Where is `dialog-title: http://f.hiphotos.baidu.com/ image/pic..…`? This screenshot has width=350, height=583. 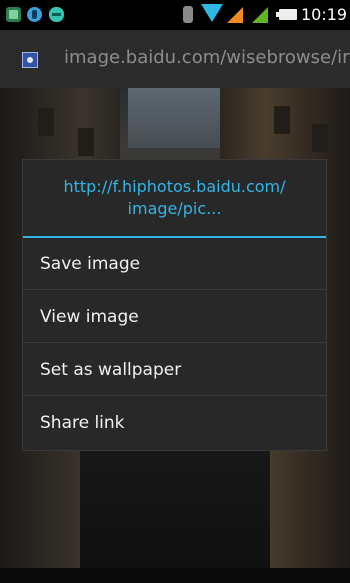
dialog-title: http://f.hiphotos.baidu.com/ image/pic..… is located at coordinates (174, 198).